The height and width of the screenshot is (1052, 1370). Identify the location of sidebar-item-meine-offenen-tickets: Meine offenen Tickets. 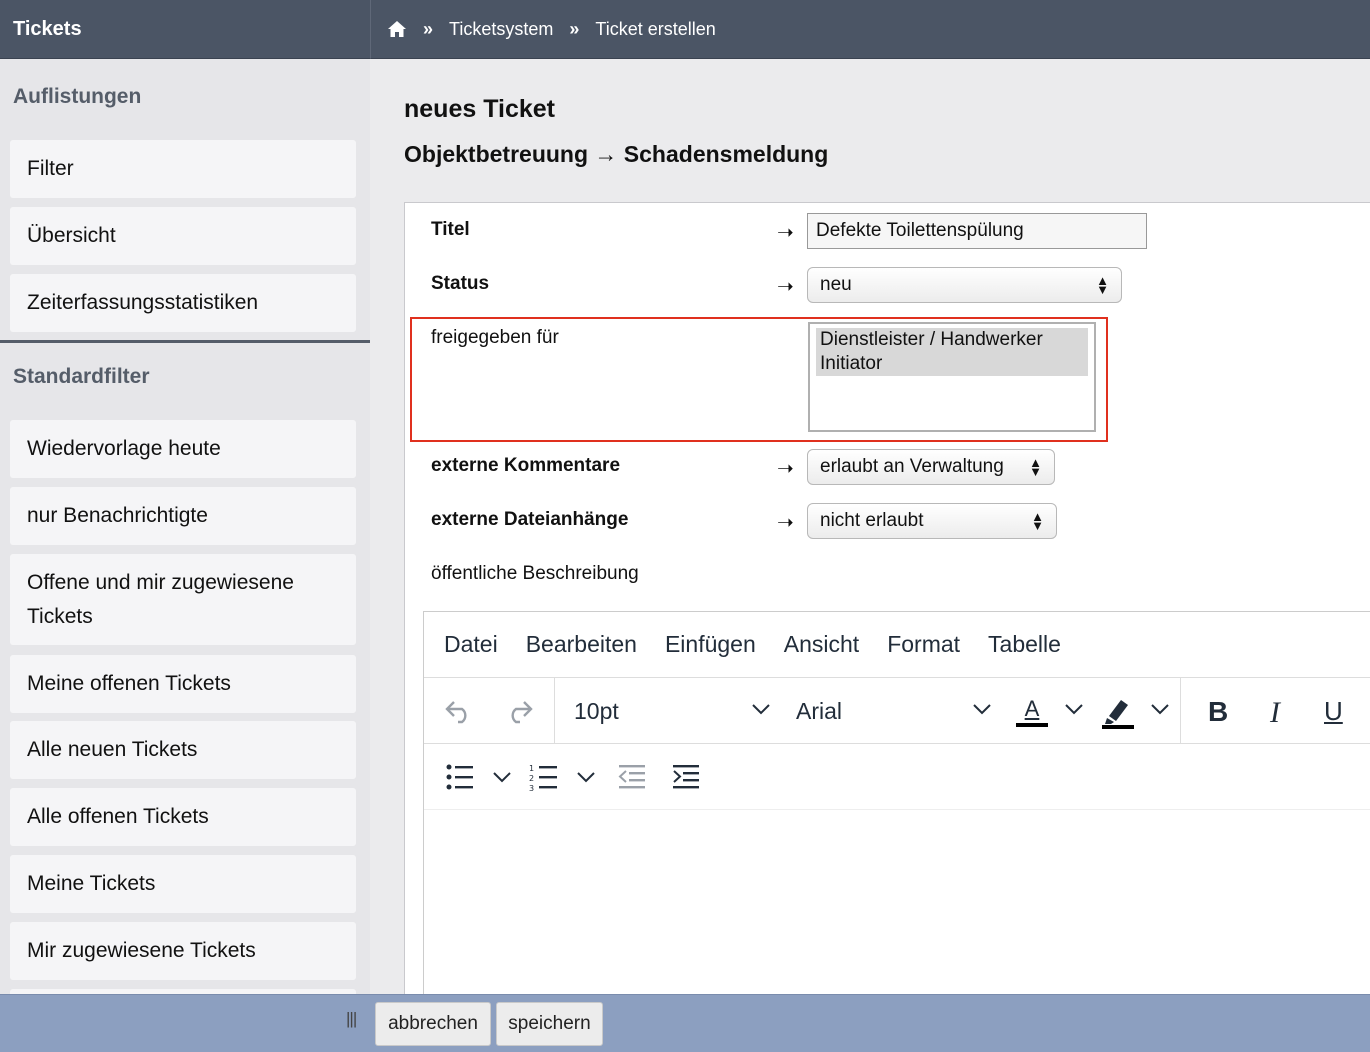
(183, 684).